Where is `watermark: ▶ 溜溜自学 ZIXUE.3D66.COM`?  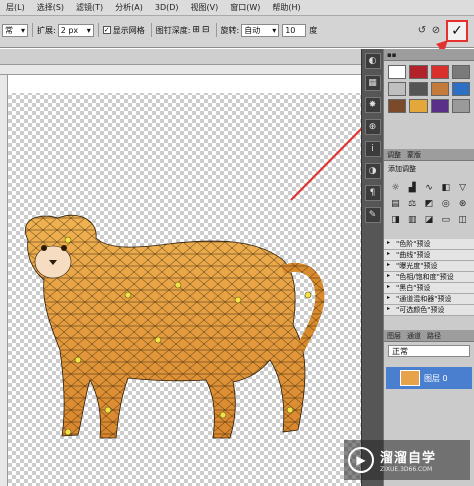 watermark: ▶ 溜溜自学 ZIXUE.3D66.COM is located at coordinates (407, 460).